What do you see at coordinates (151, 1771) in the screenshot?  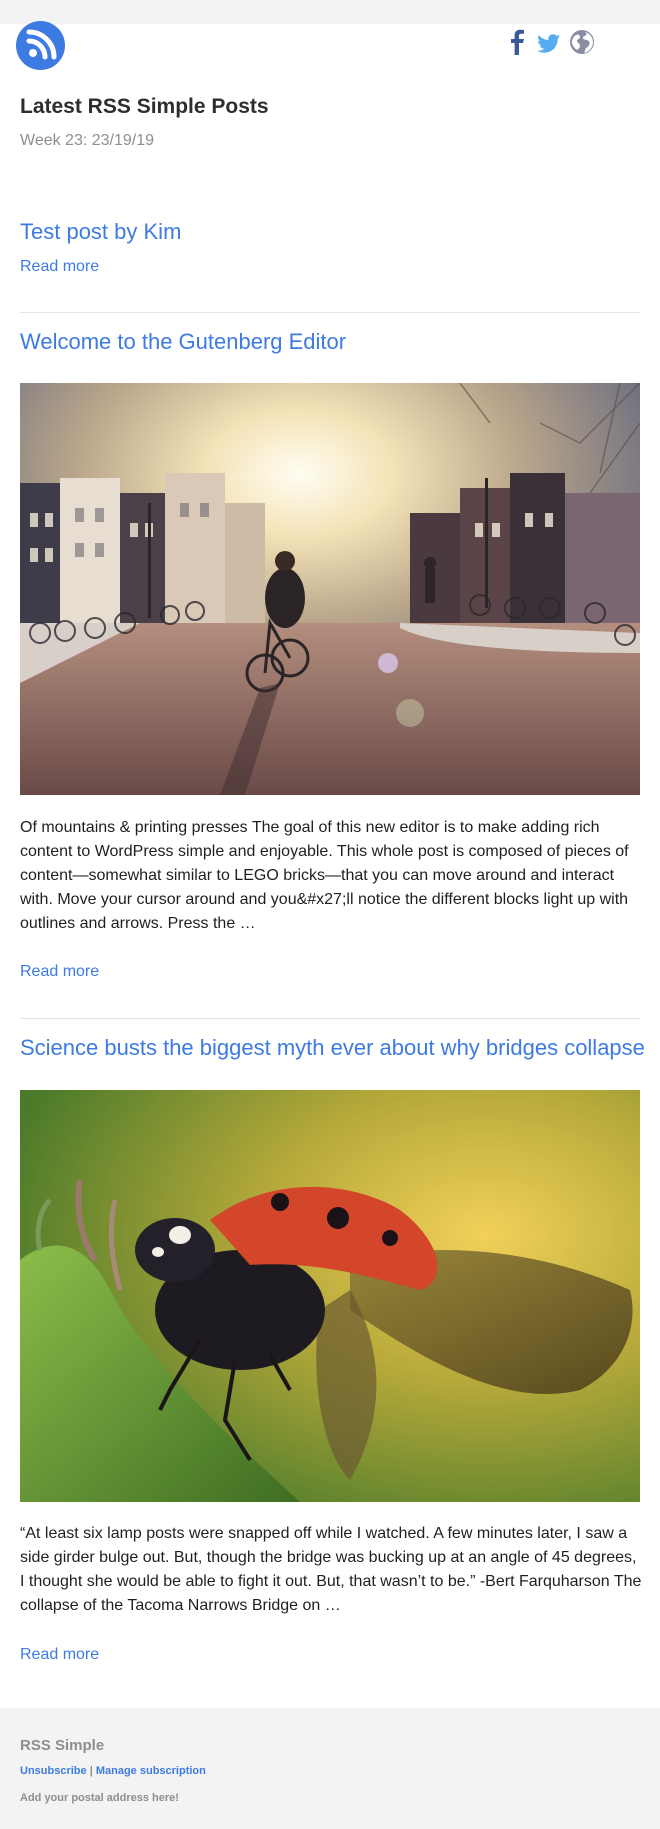 I see `manage-subscription-link: Manage subscription` at bounding box center [151, 1771].